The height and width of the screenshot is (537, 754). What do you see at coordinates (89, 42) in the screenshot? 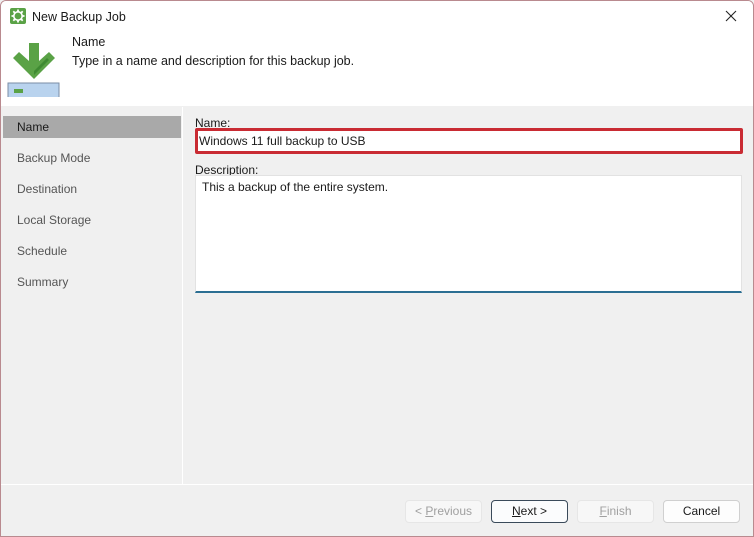
I see `step-title: Name` at bounding box center [89, 42].